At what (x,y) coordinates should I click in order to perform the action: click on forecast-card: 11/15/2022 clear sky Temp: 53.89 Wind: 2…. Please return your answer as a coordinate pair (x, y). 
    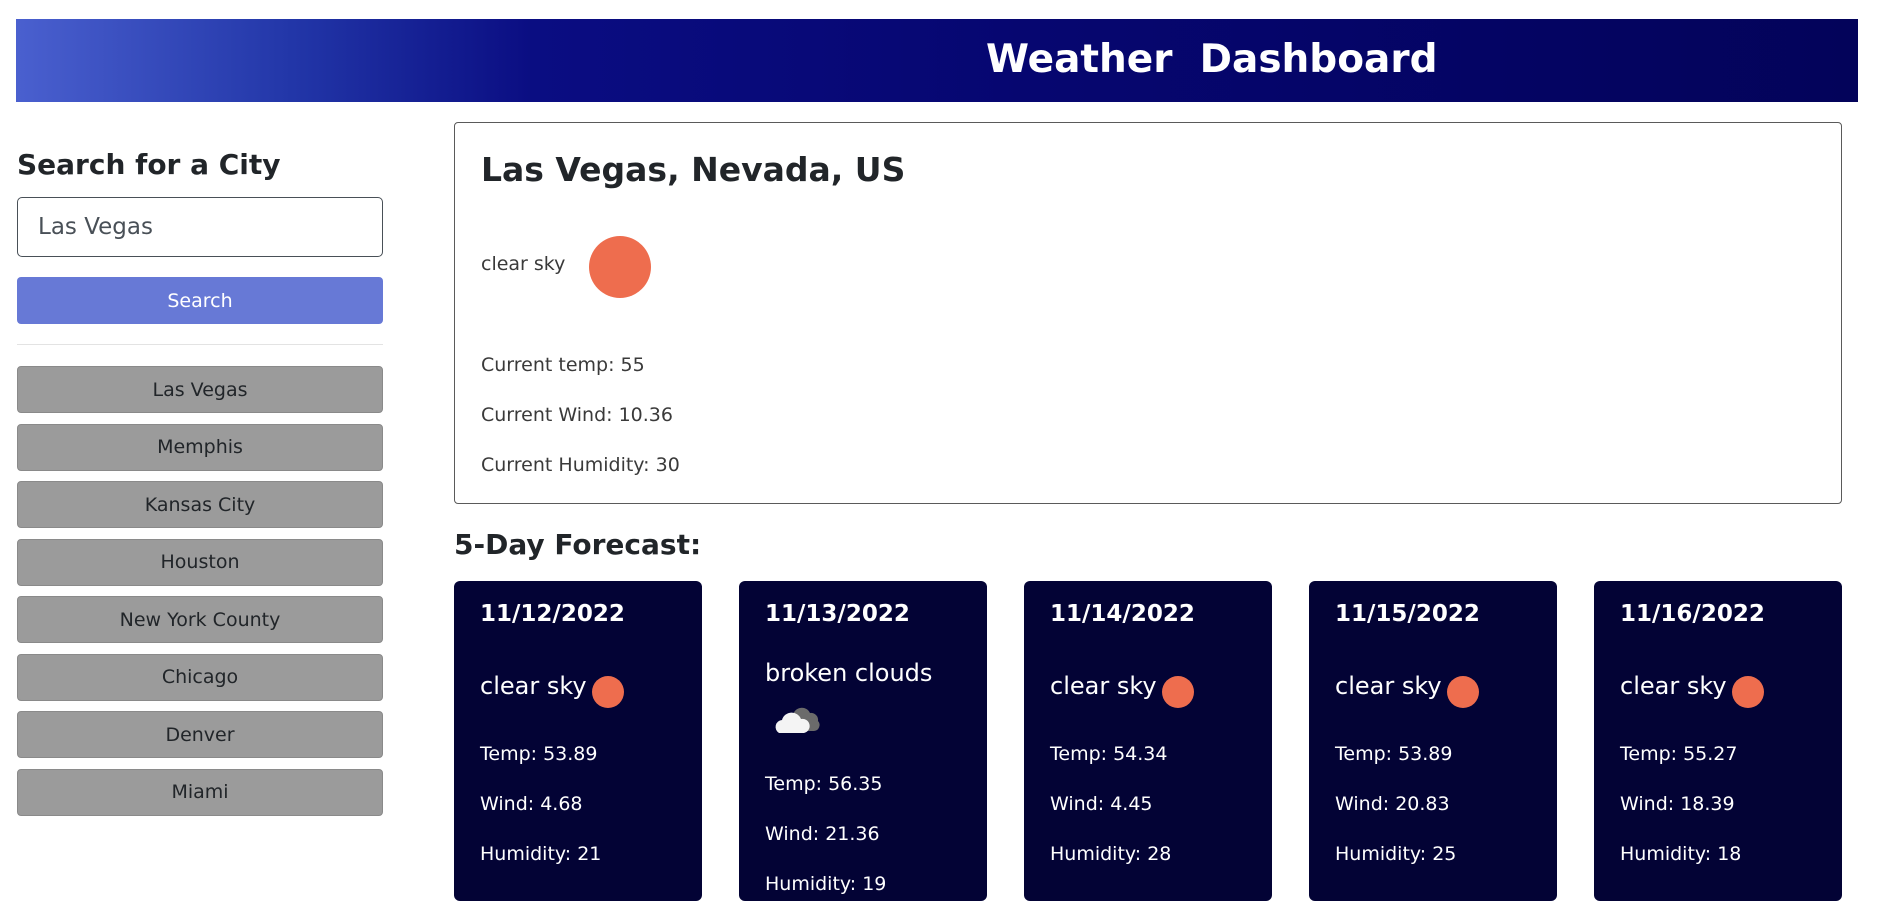
    Looking at the image, I should click on (1433, 741).